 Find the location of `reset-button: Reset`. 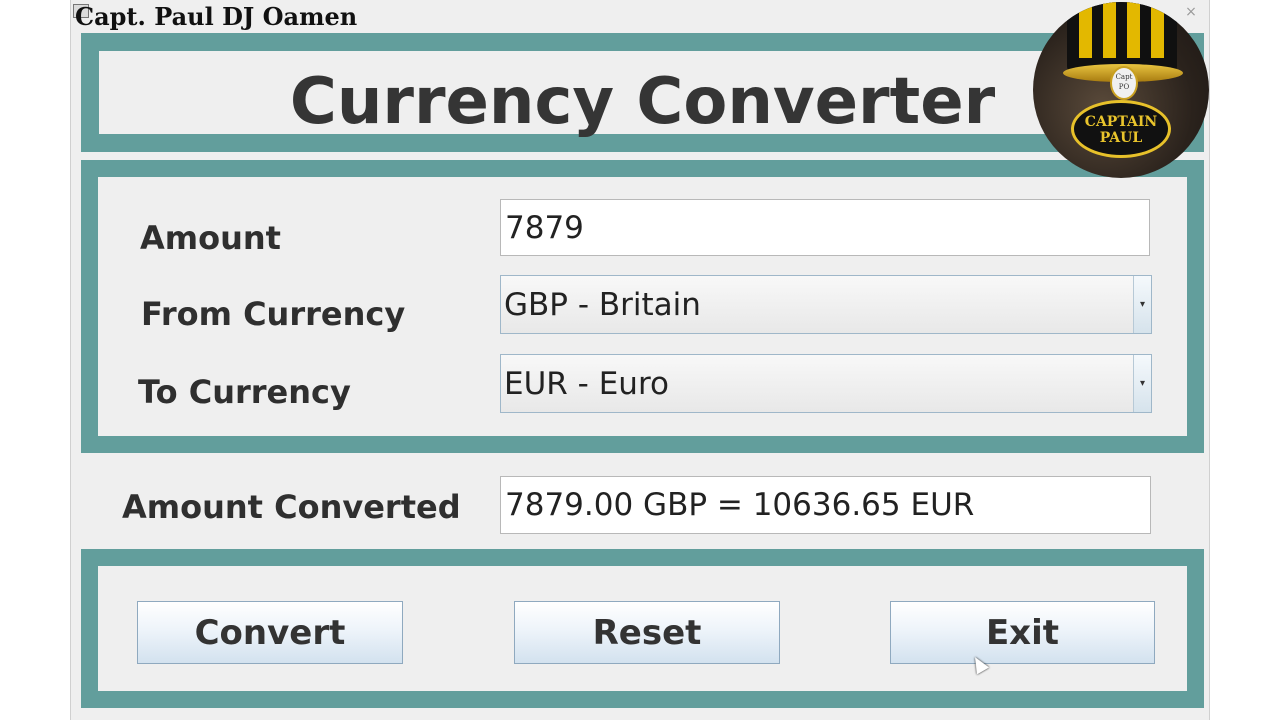

reset-button: Reset is located at coordinates (647, 632).